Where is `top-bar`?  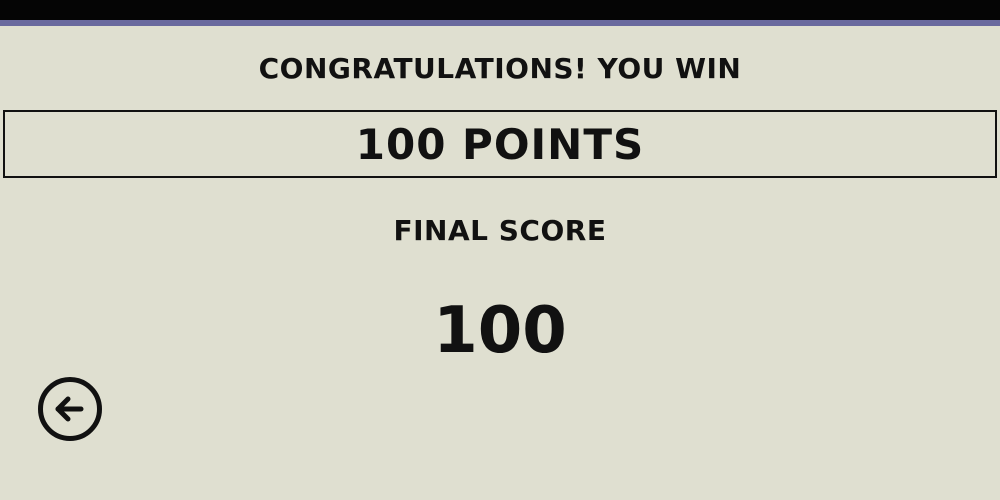 top-bar is located at coordinates (500, 10).